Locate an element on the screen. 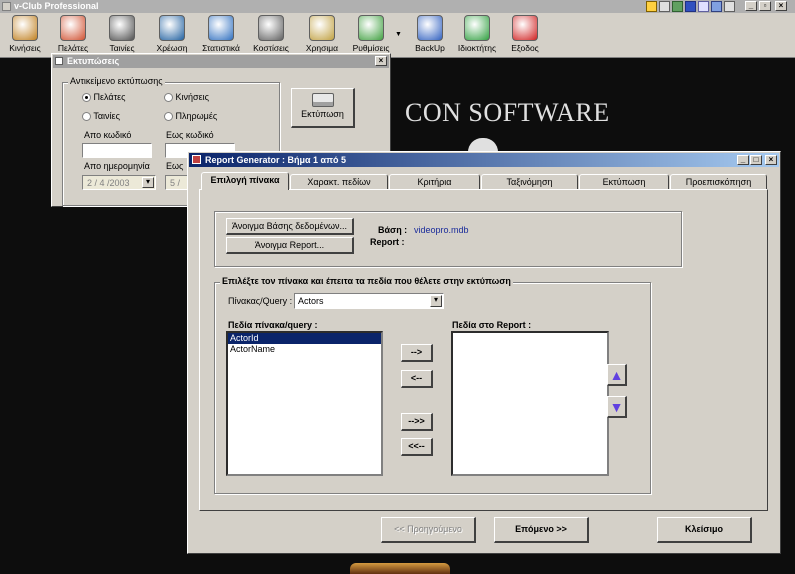 The height and width of the screenshot is (574, 795). move-up-button: ▲ is located at coordinates (617, 375).